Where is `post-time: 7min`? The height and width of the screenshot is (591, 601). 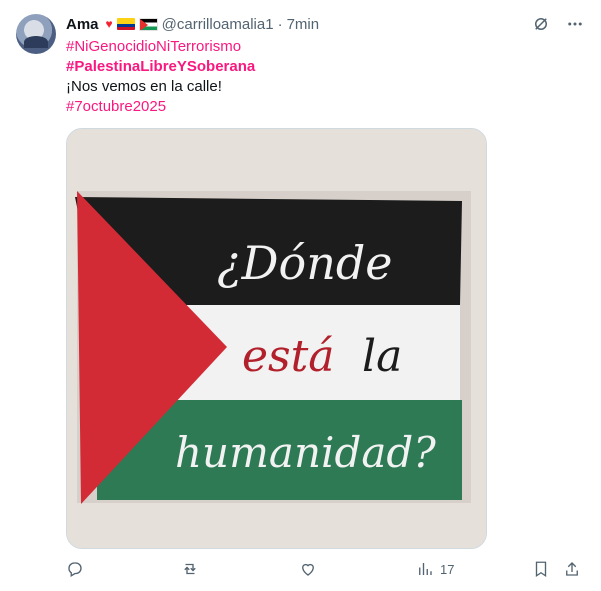 post-time: 7min is located at coordinates (303, 24).